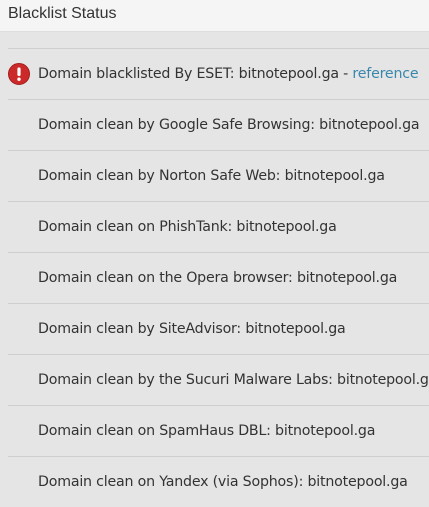 This screenshot has height=507, width=429. What do you see at coordinates (214, 16) in the screenshot?
I see `panel-title: Blacklist Status` at bounding box center [214, 16].